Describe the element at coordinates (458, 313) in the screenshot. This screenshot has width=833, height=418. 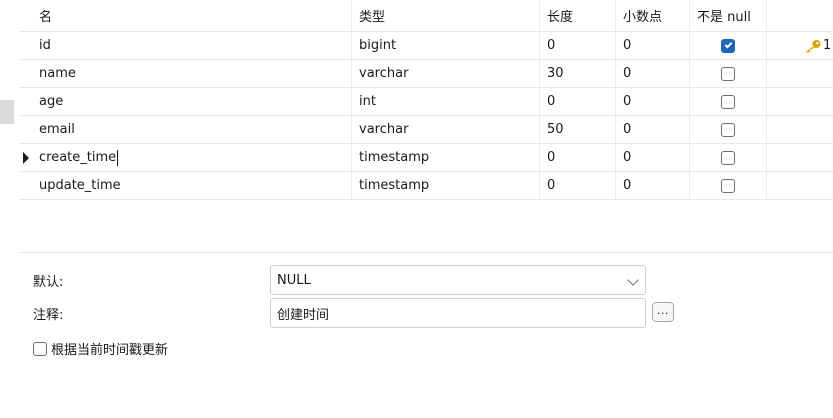
I see `comment-input: 创建时间` at that location.